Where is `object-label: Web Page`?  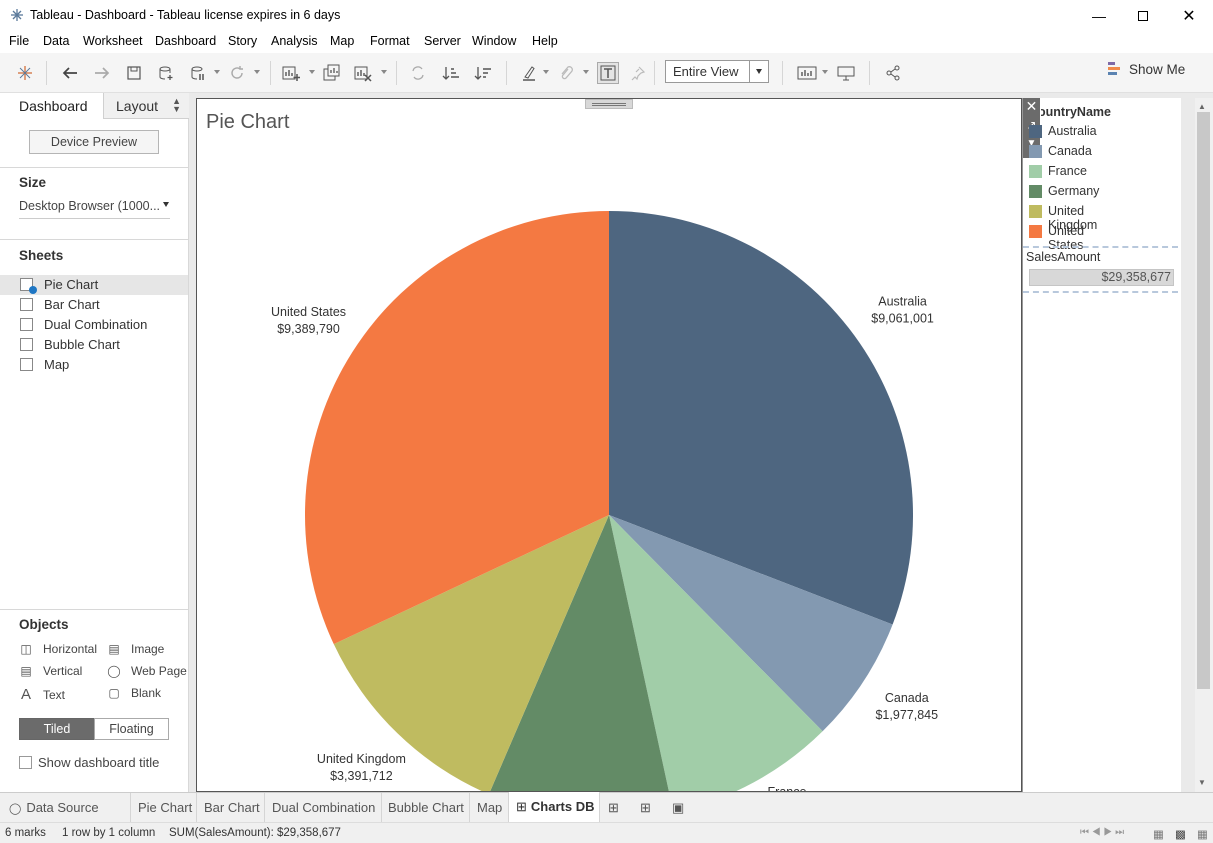 object-label: Web Page is located at coordinates (159, 671).